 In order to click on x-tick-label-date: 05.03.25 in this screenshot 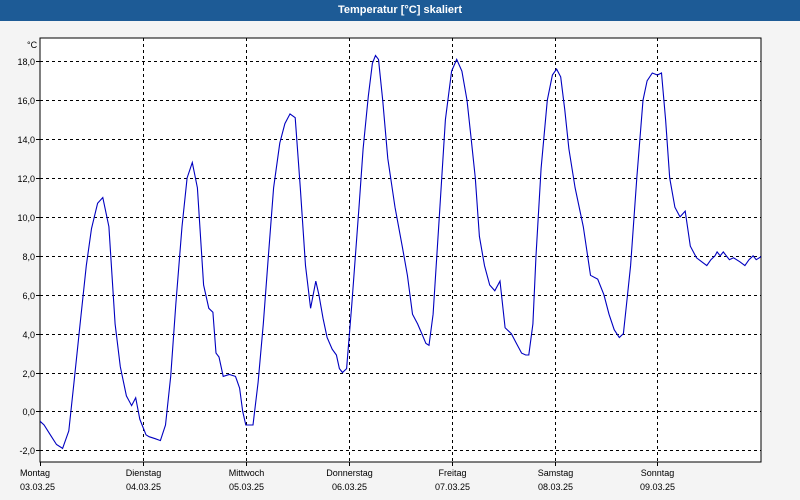, I will do `click(246, 487)`.